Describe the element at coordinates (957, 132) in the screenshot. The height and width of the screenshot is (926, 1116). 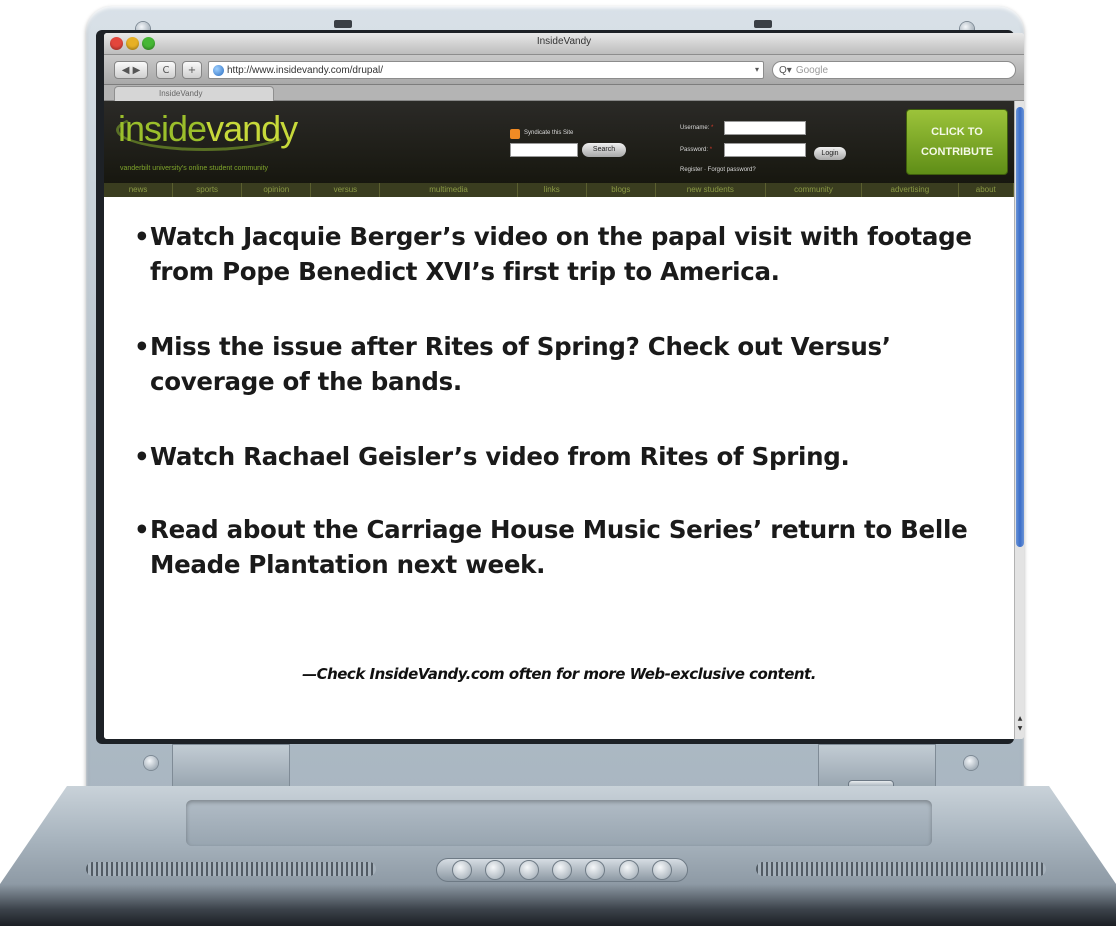
I see `contribute-line1: CLICK TO` at that location.